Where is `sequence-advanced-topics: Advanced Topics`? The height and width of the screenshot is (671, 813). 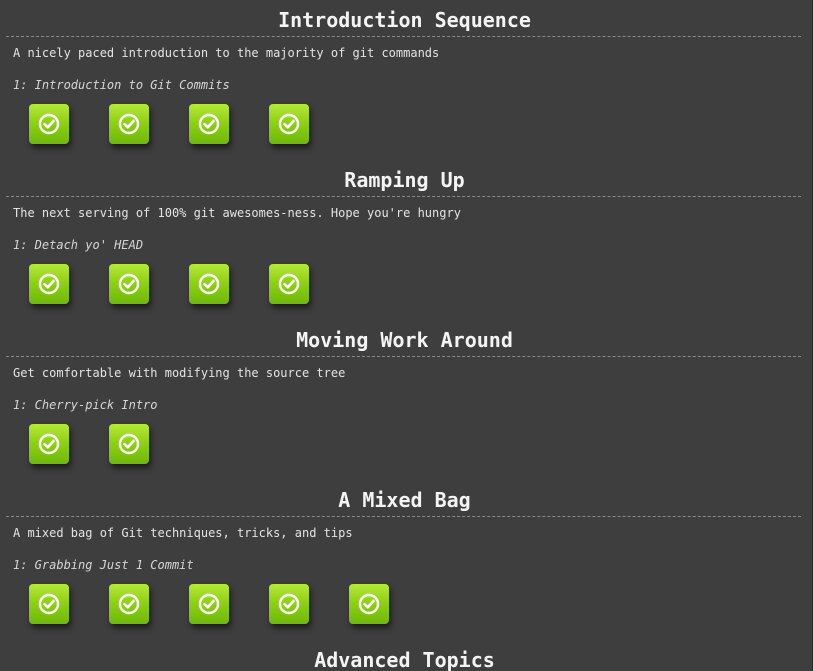 sequence-advanced-topics: Advanced Topics is located at coordinates (400, 659).